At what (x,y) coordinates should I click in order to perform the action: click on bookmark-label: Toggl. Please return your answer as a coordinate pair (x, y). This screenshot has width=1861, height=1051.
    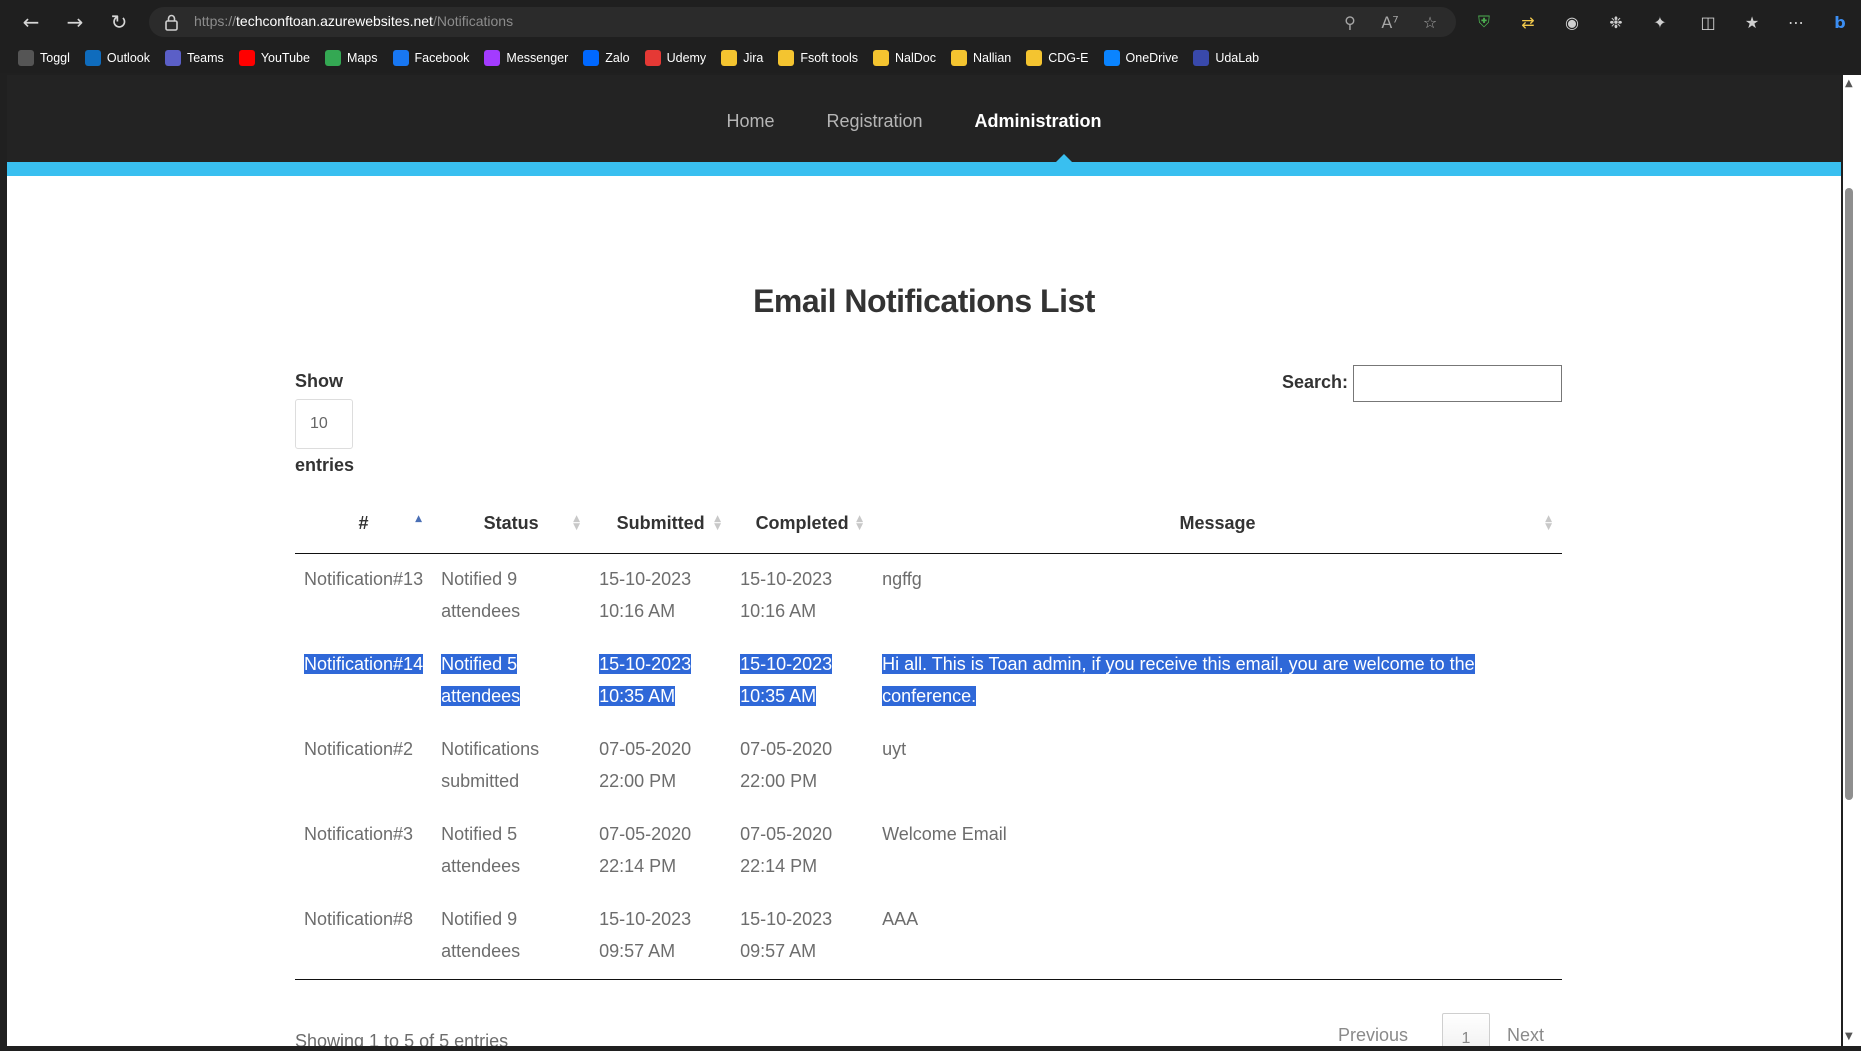
    Looking at the image, I should click on (55, 58).